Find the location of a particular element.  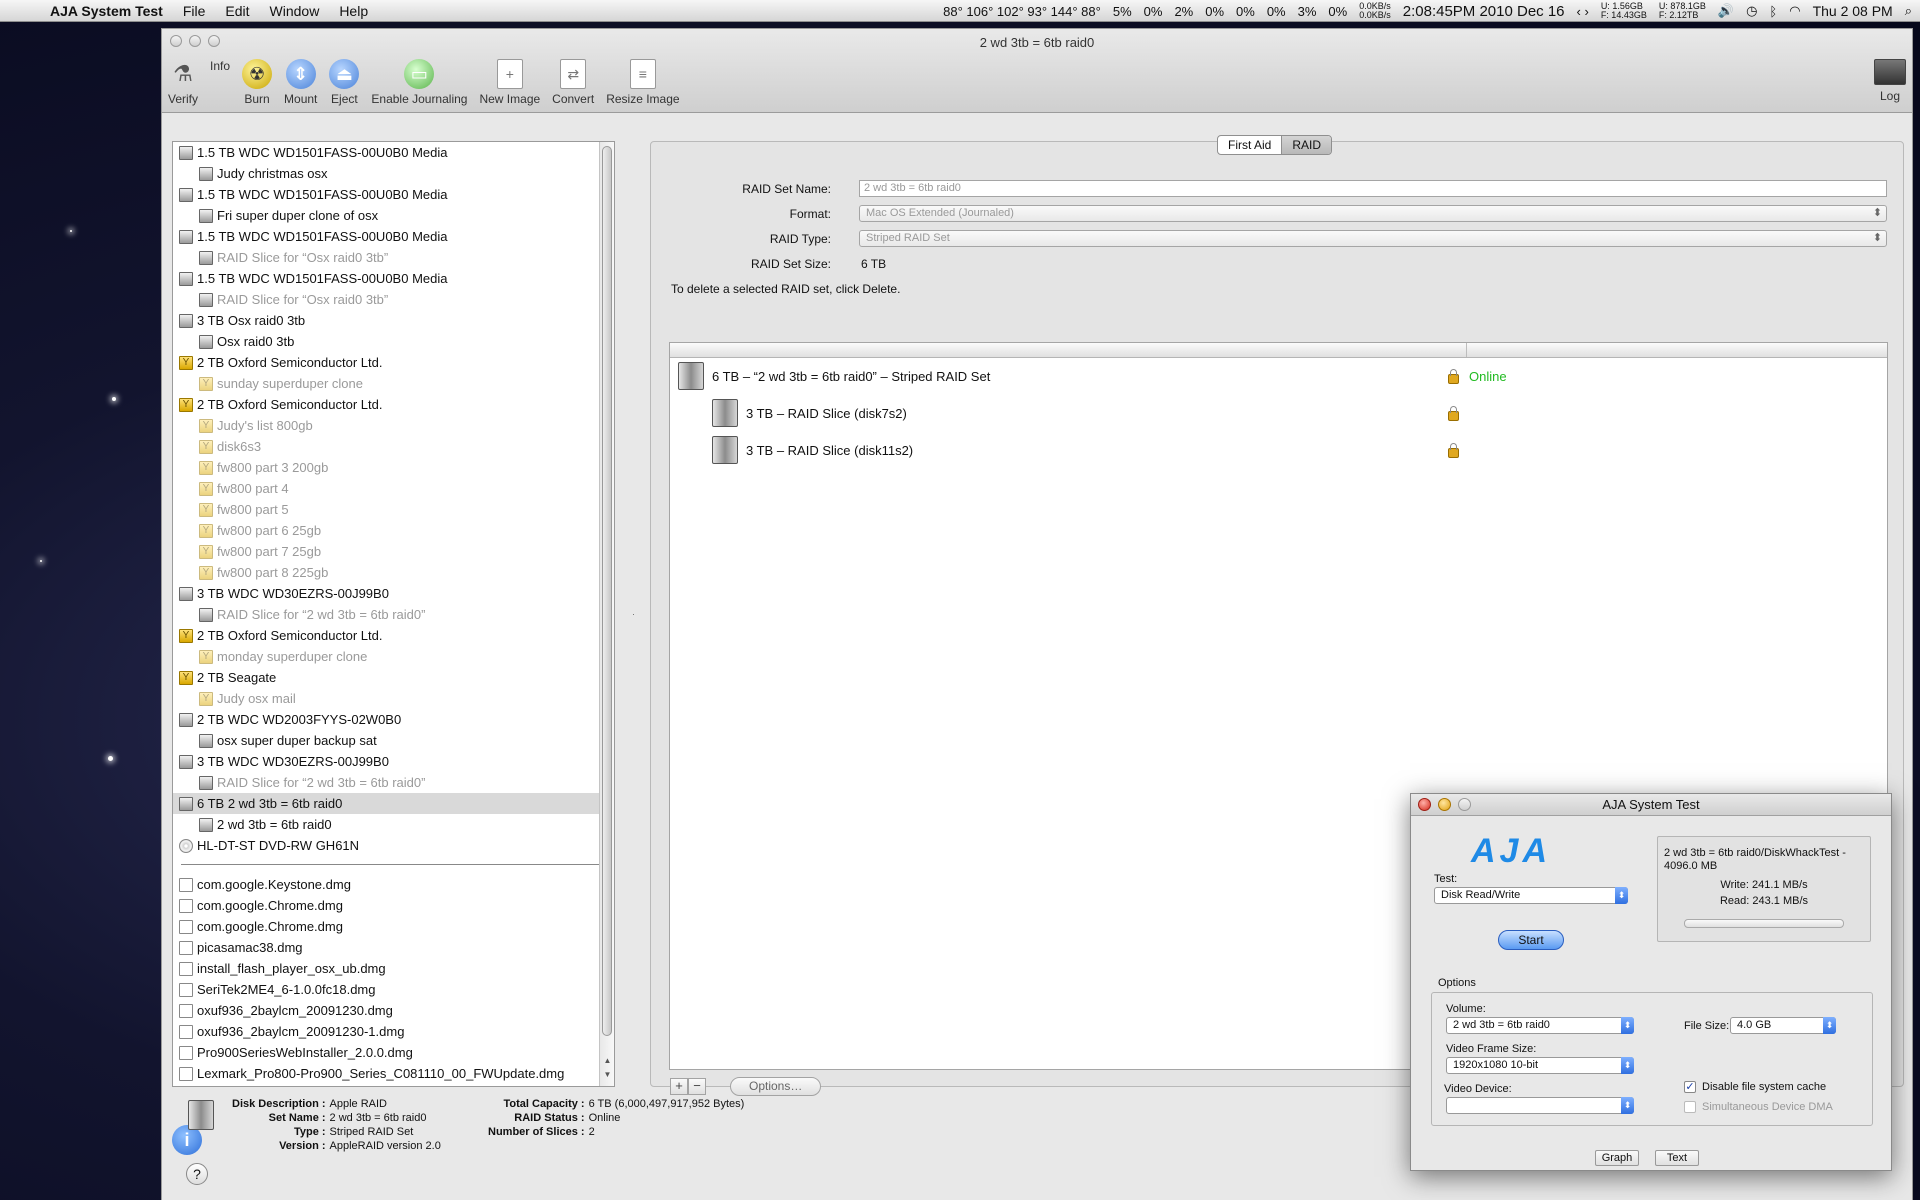

raid-type-popup: Striped RAID Set is located at coordinates (1373, 238).